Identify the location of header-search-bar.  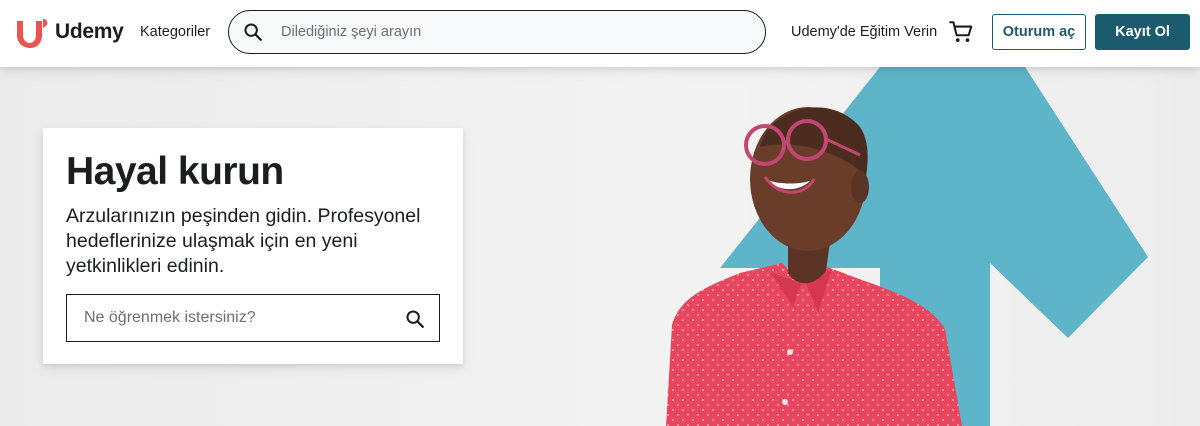
(497, 32).